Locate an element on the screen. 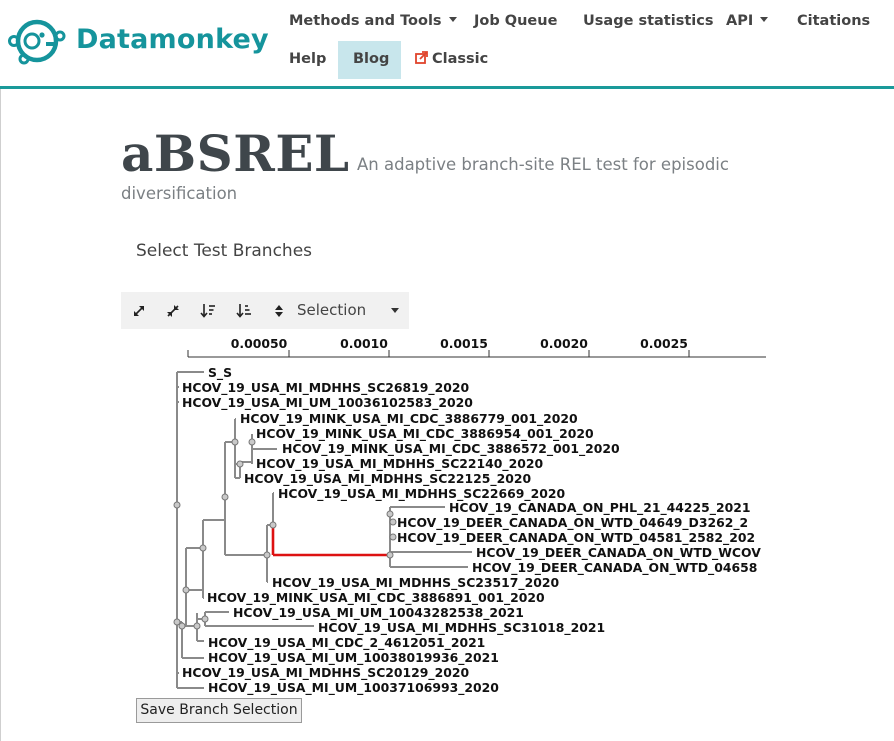  leaf-label: HCOV_19_MINK_USA_MI_CDC_3886954_001_2020 is located at coordinates (425, 434).